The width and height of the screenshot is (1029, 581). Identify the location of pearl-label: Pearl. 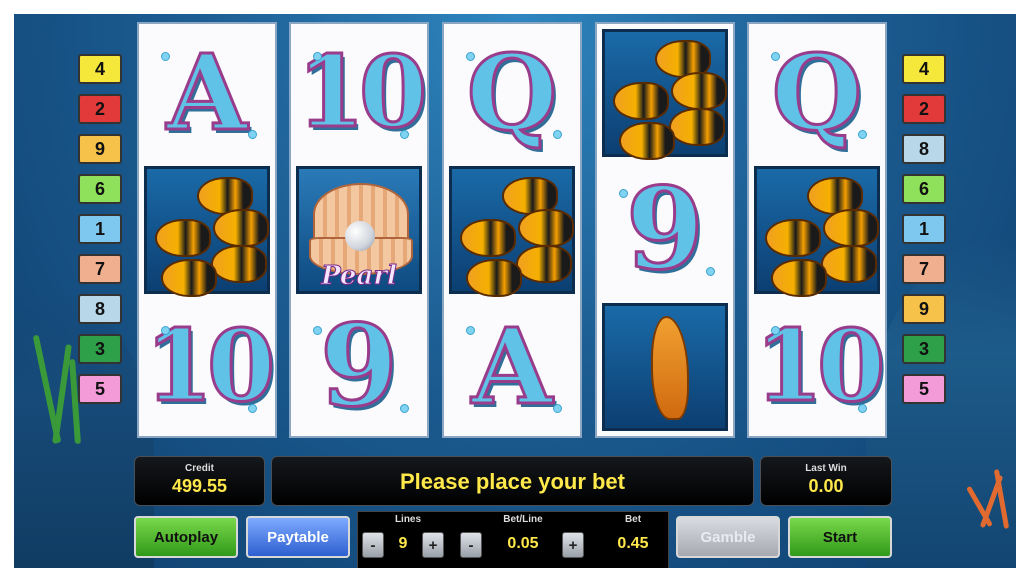
(359, 275).